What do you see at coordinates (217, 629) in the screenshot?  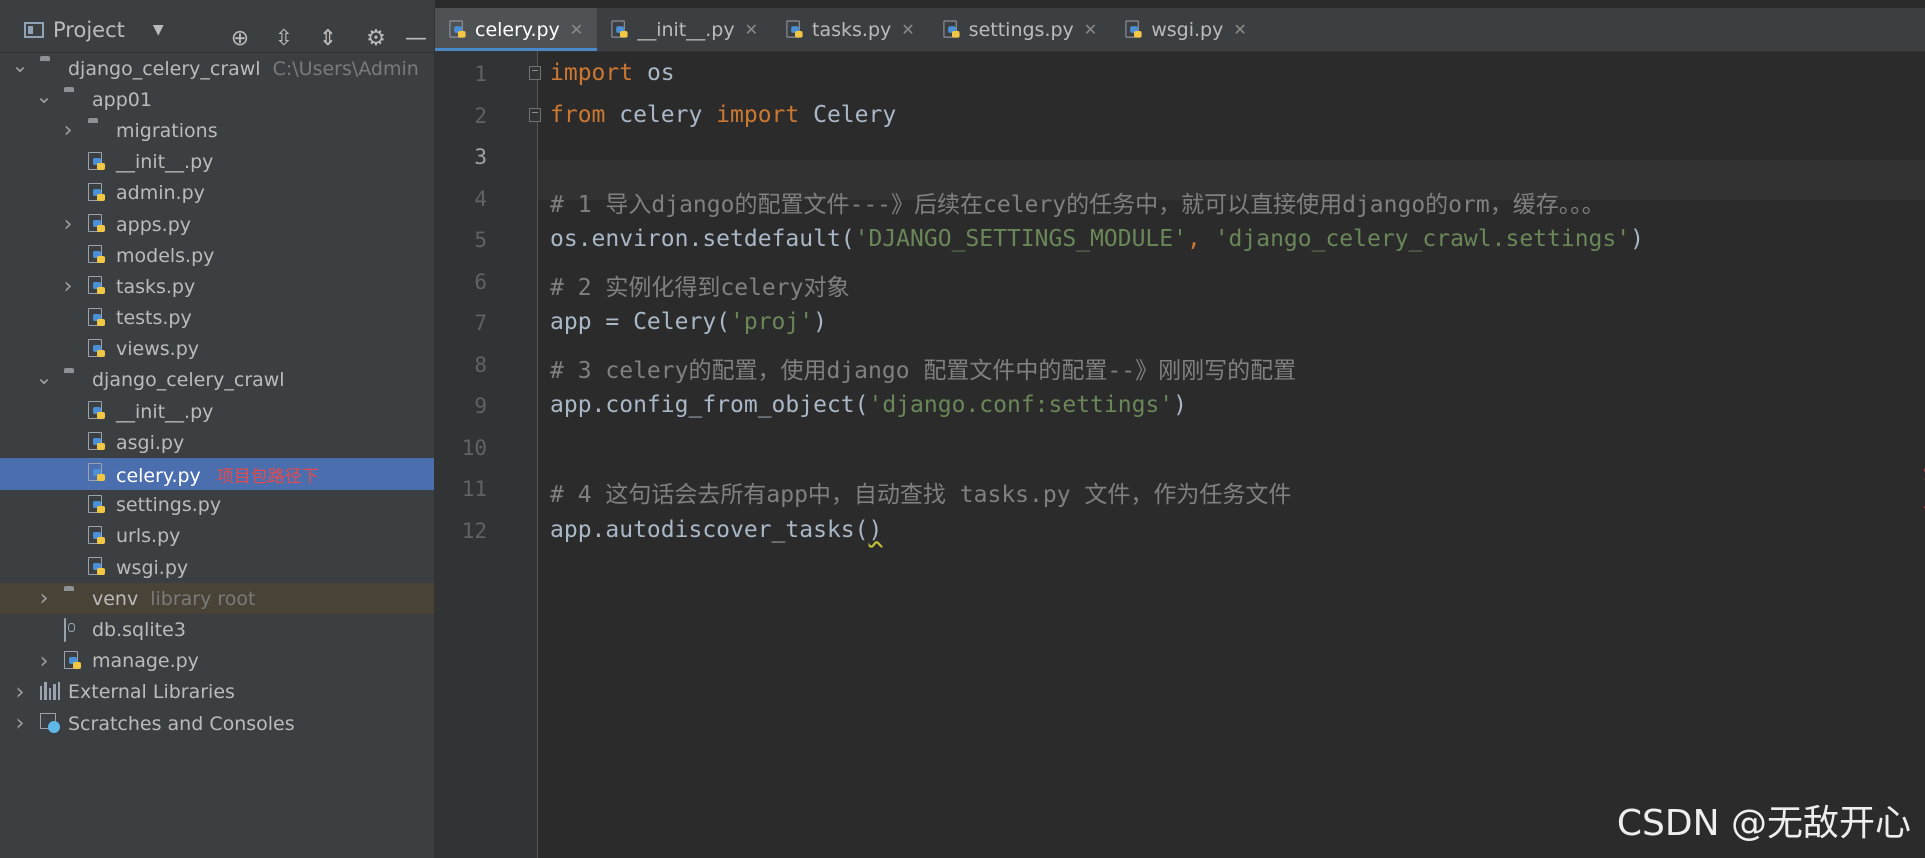 I see `tree-item: db.sqlite3` at bounding box center [217, 629].